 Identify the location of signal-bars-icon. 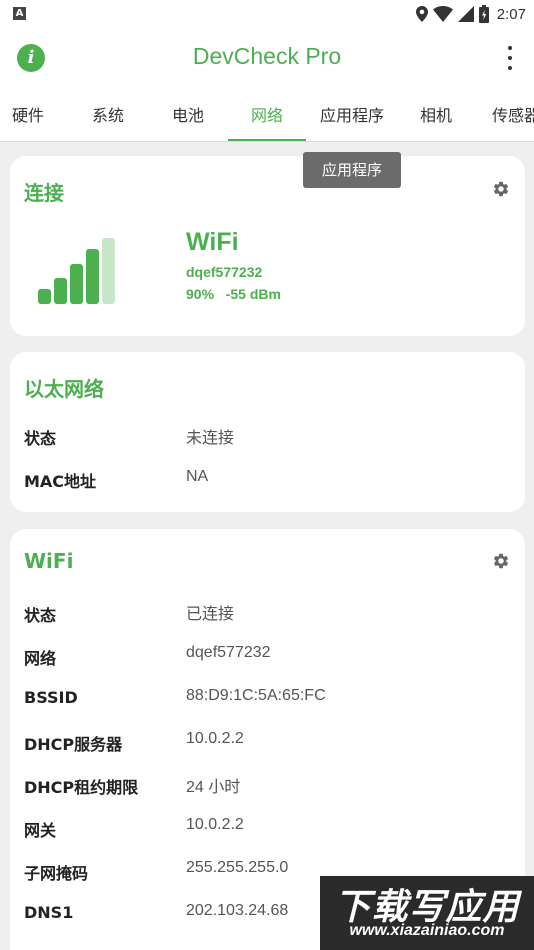
(78, 269).